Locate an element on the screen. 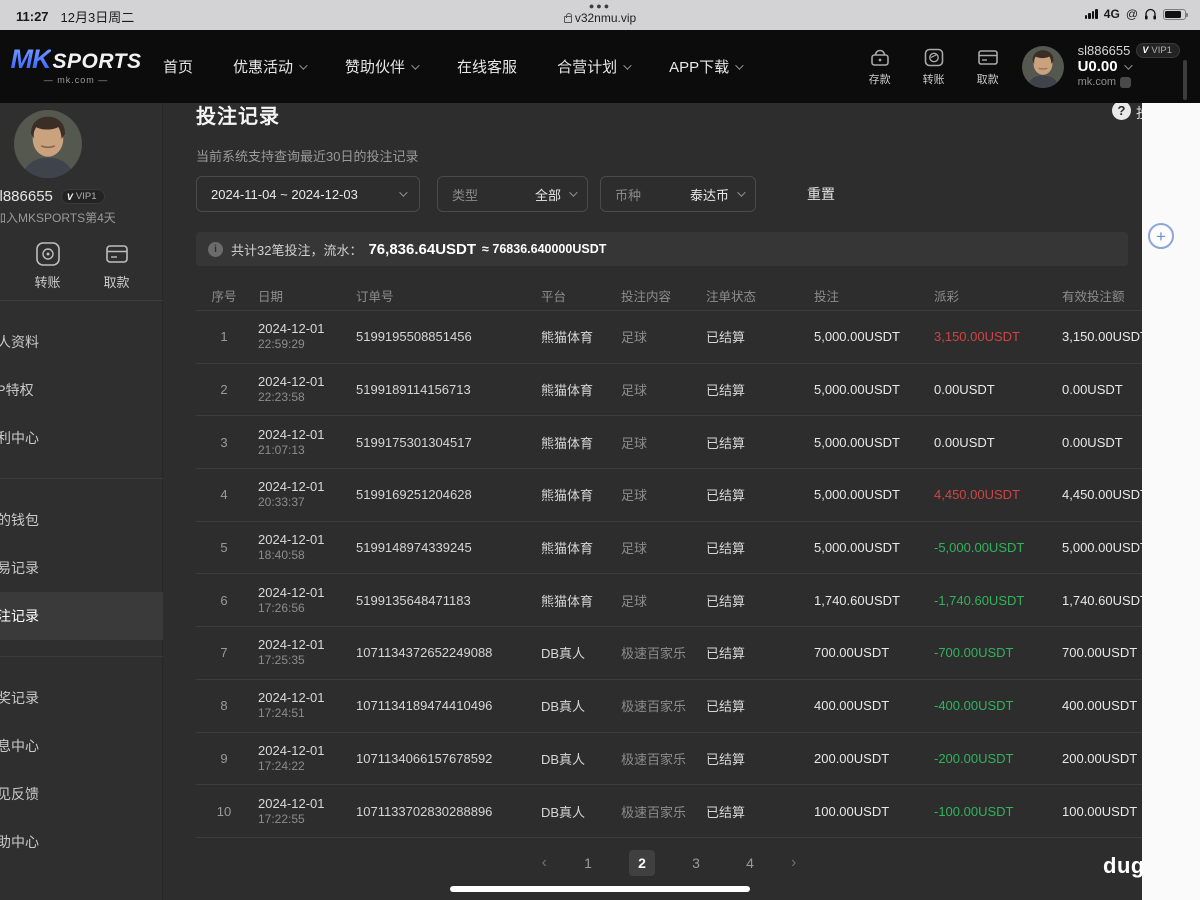 This screenshot has height=900, width=1200. summary-approx: ≈ 76836.640000USDT is located at coordinates (544, 249).